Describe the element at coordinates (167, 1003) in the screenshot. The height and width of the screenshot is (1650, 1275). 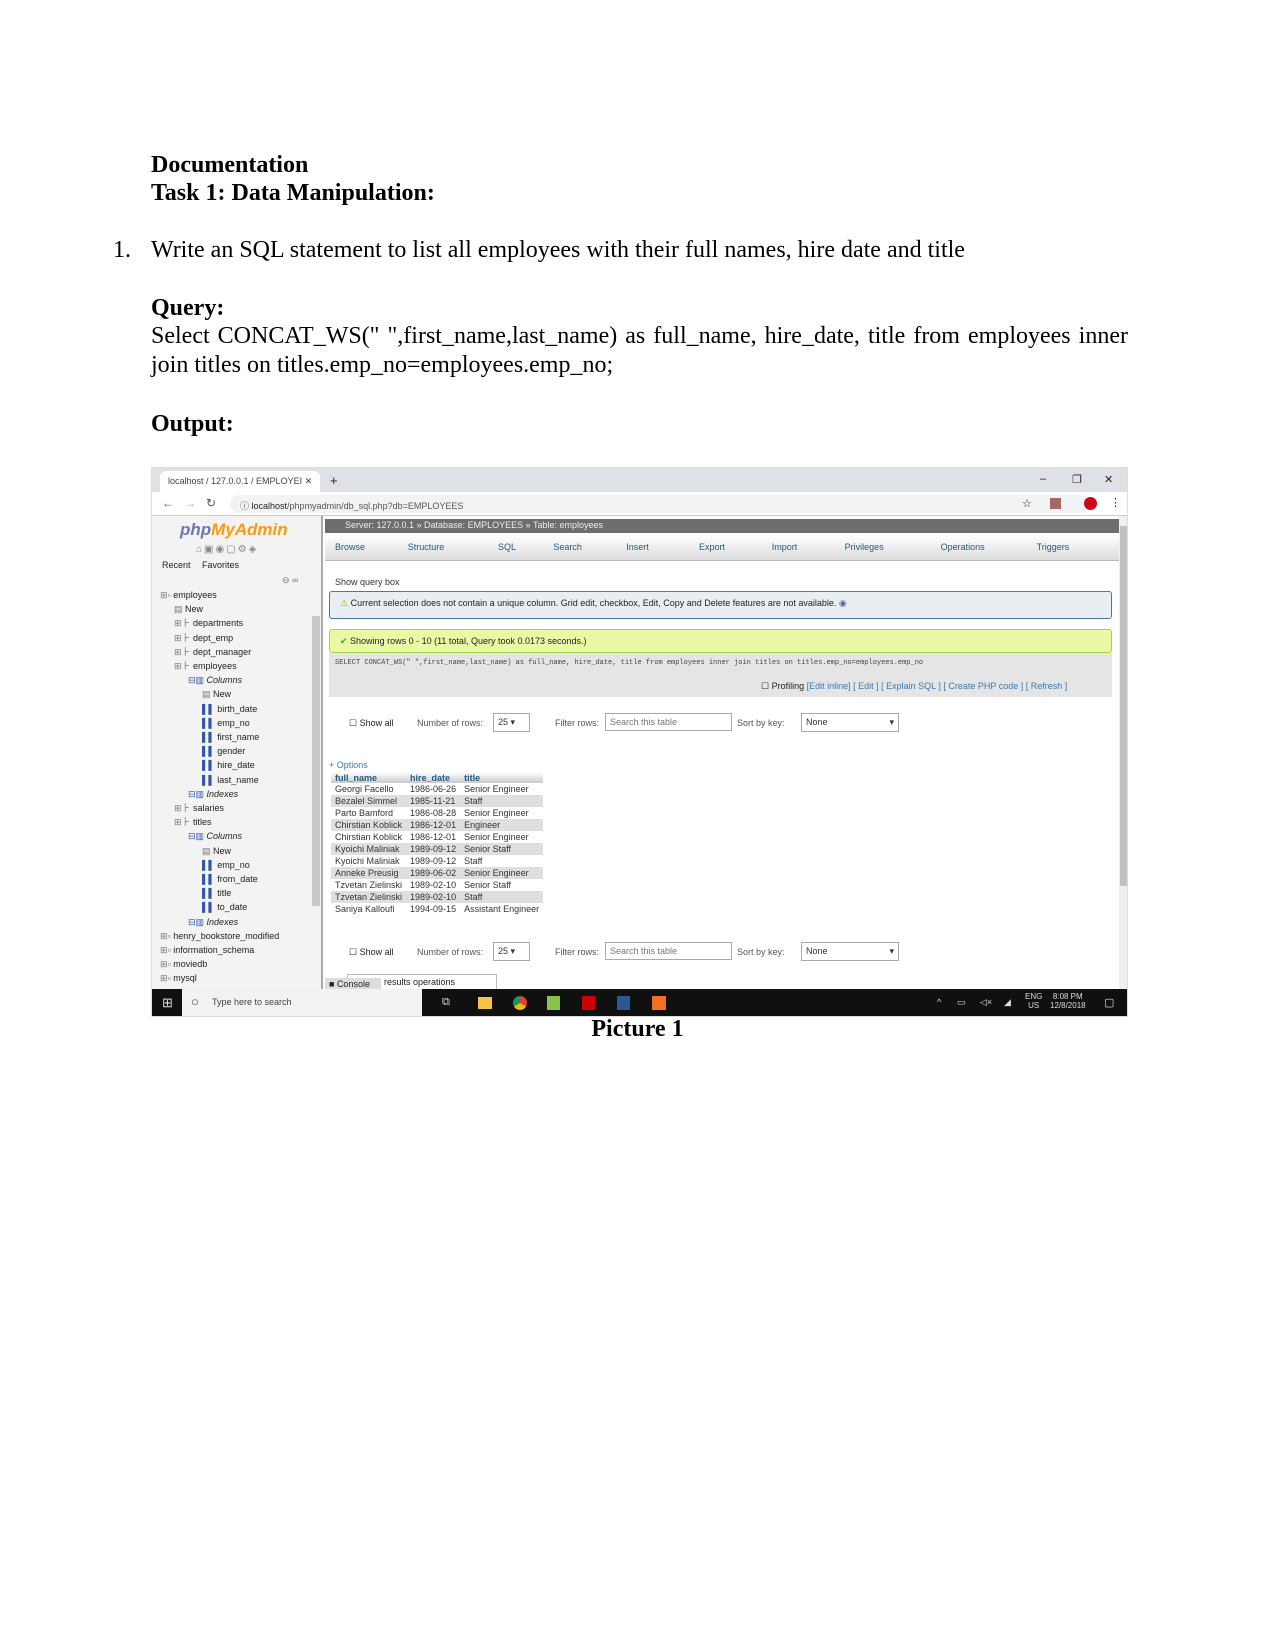
I see `windows-start-icon: ⊞` at that location.